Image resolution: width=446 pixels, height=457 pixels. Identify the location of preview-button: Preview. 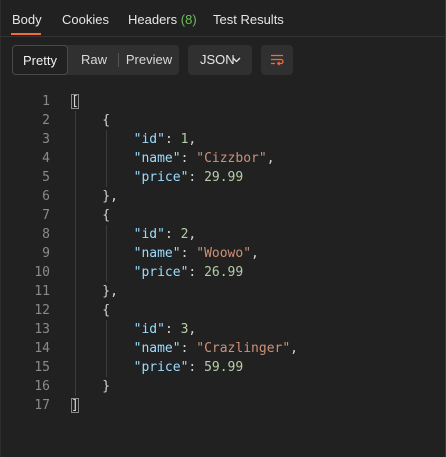
(149, 60).